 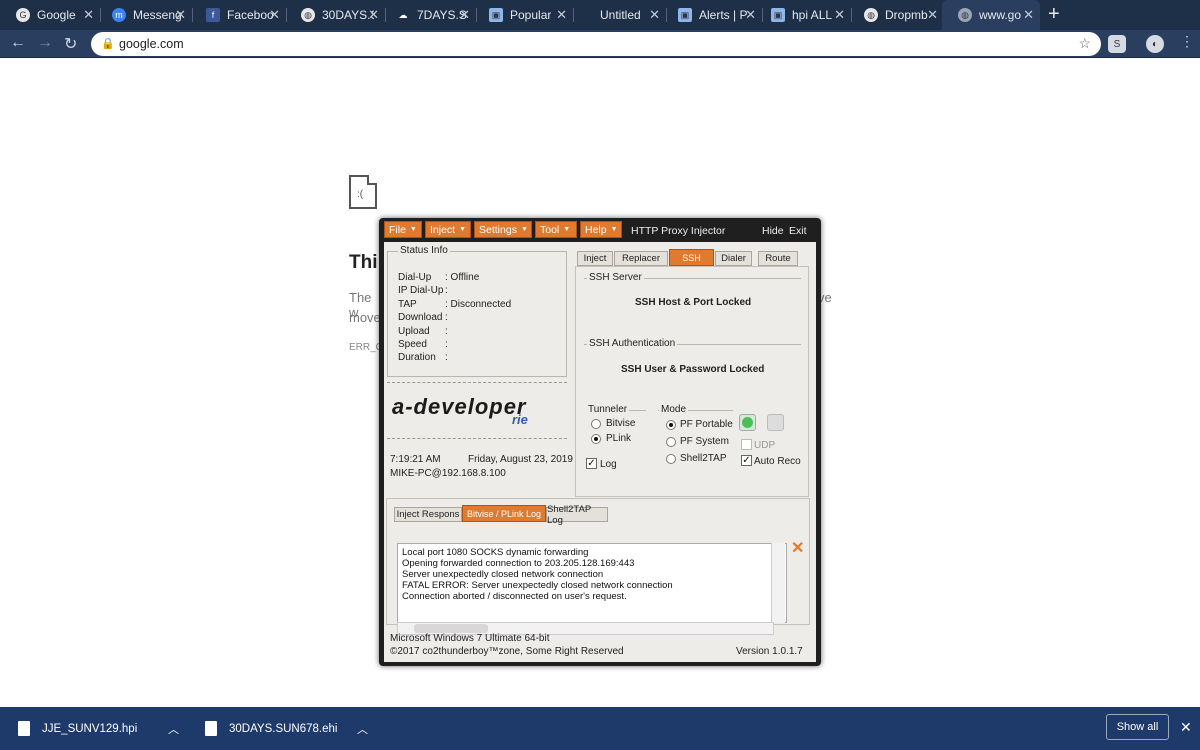 What do you see at coordinates (596, 424) in the screenshot?
I see `bitvise-radio` at bounding box center [596, 424].